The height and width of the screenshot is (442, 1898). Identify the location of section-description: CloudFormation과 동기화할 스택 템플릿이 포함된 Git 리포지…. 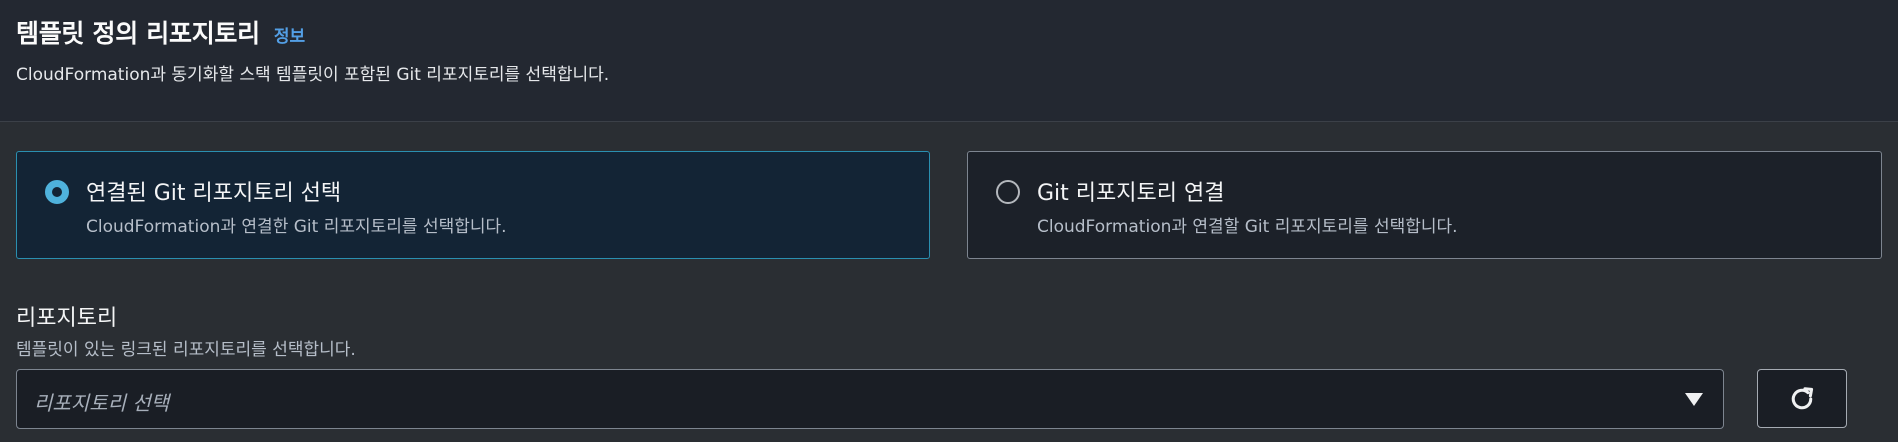
(313, 75).